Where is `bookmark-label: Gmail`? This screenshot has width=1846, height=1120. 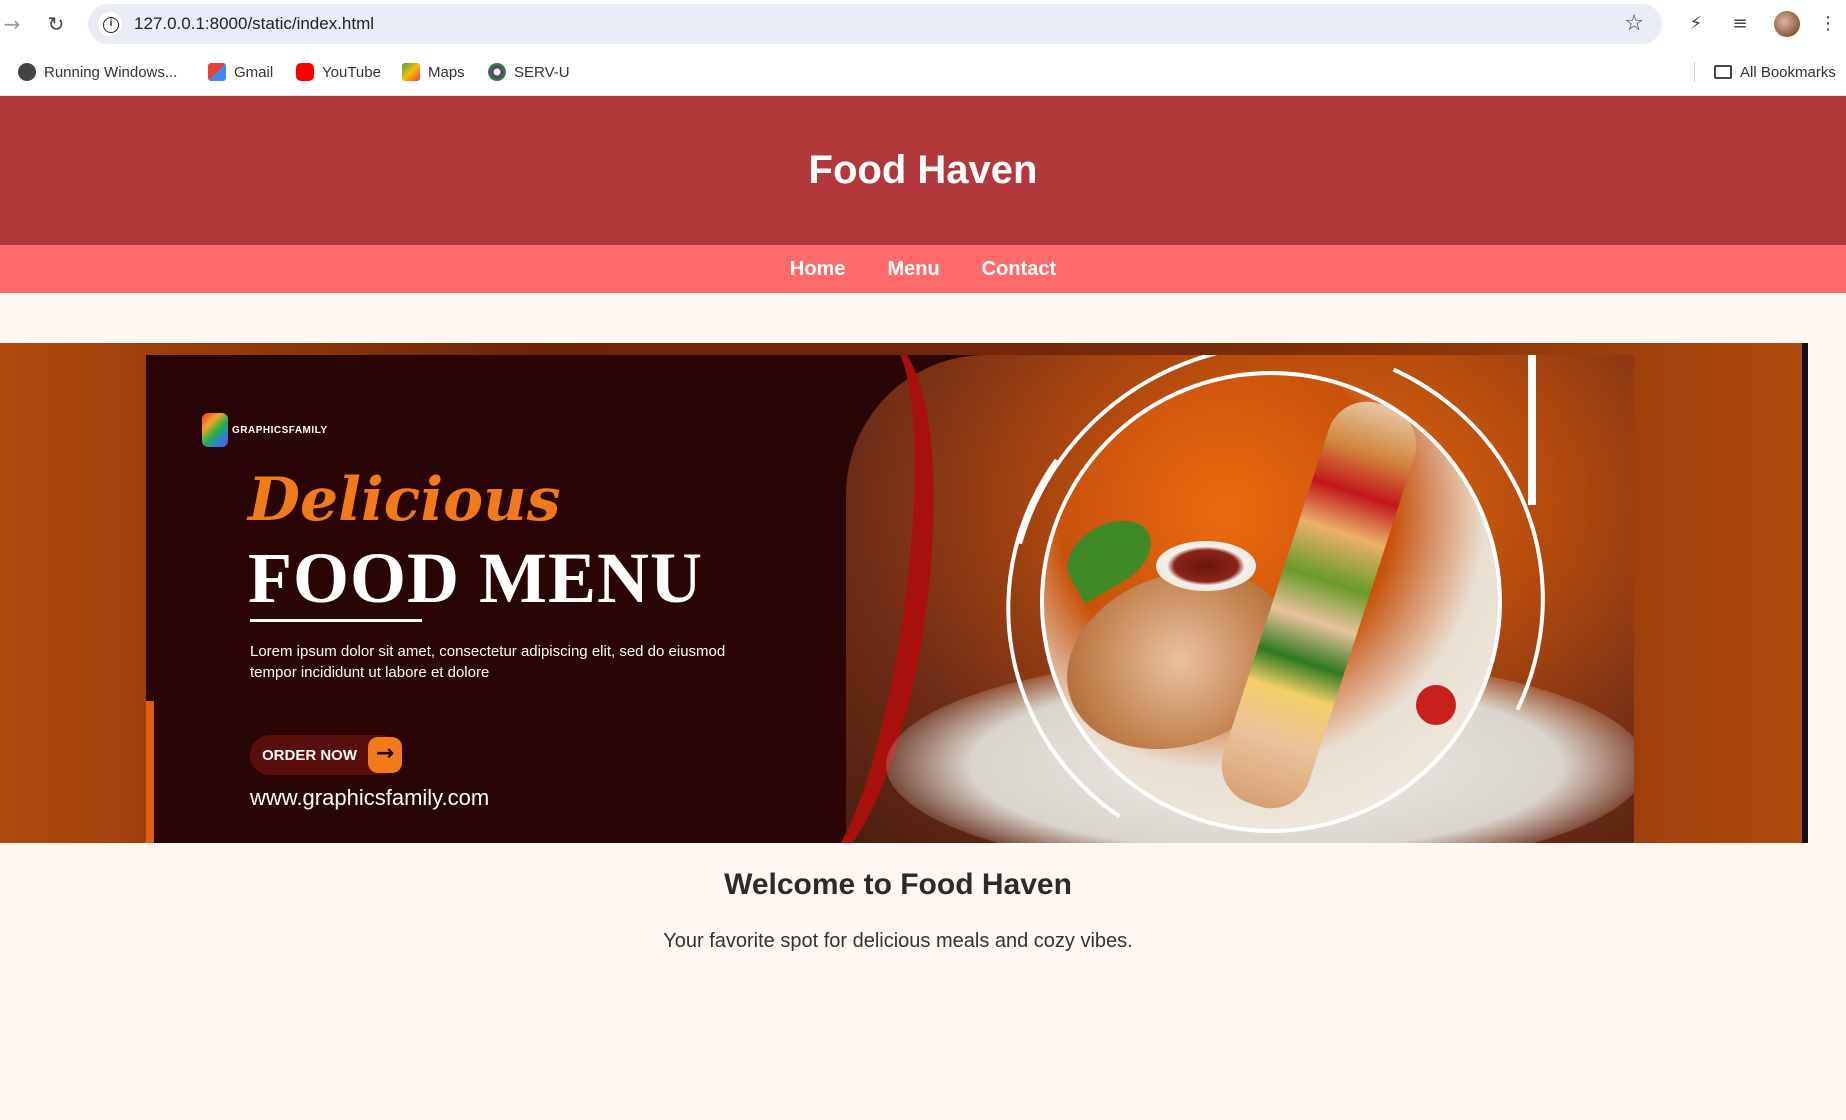 bookmark-label: Gmail is located at coordinates (254, 72).